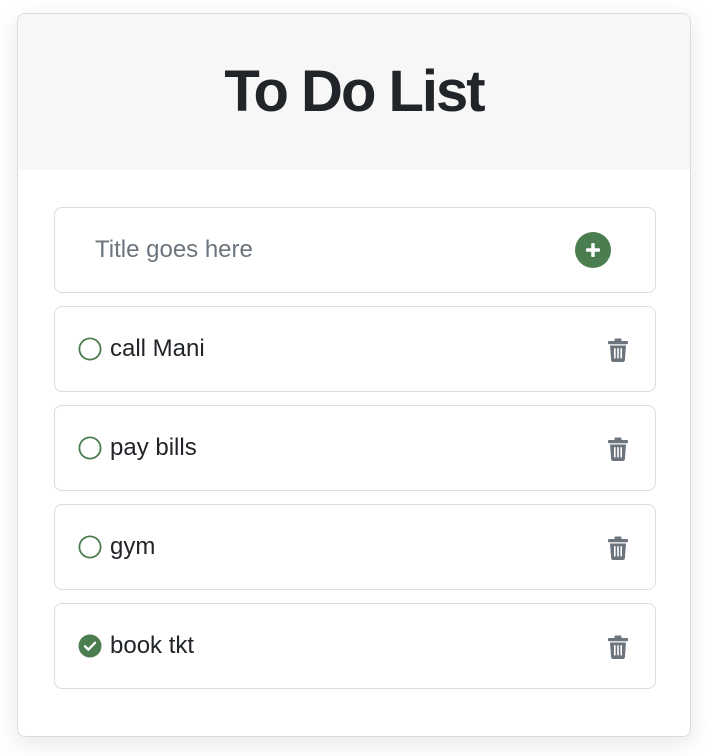 The width and height of the screenshot is (712, 756). Describe the element at coordinates (355, 349) in the screenshot. I see `task-row: call Mani` at that location.